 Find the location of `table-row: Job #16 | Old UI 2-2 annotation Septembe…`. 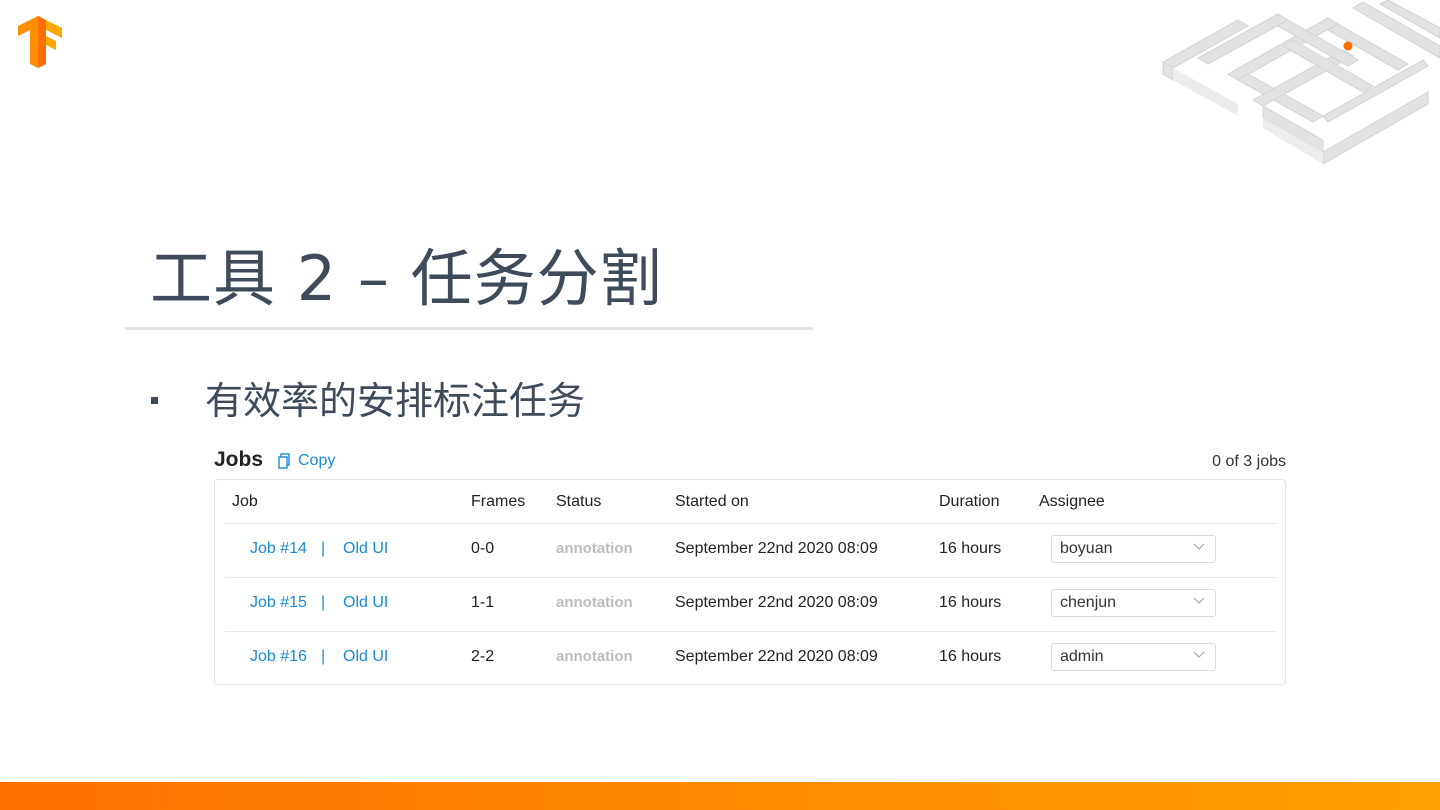

table-row: Job #16 | Old UI 2-2 annotation Septembe… is located at coordinates (750, 658).